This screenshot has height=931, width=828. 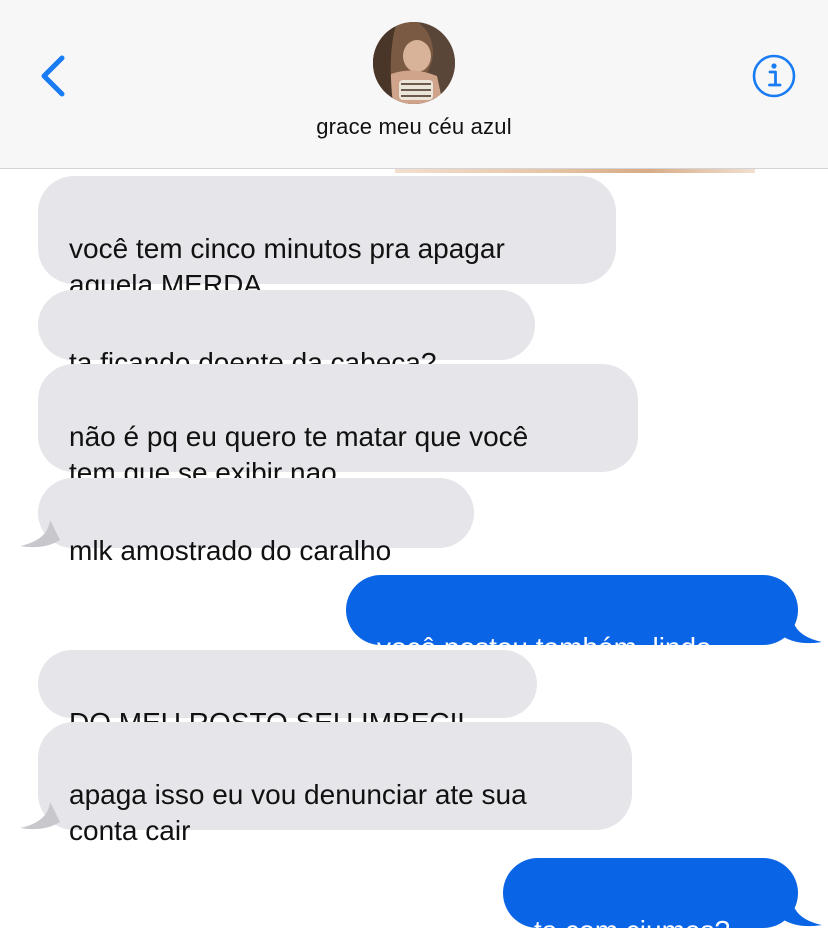 I want to click on info-button, so click(x=774, y=76).